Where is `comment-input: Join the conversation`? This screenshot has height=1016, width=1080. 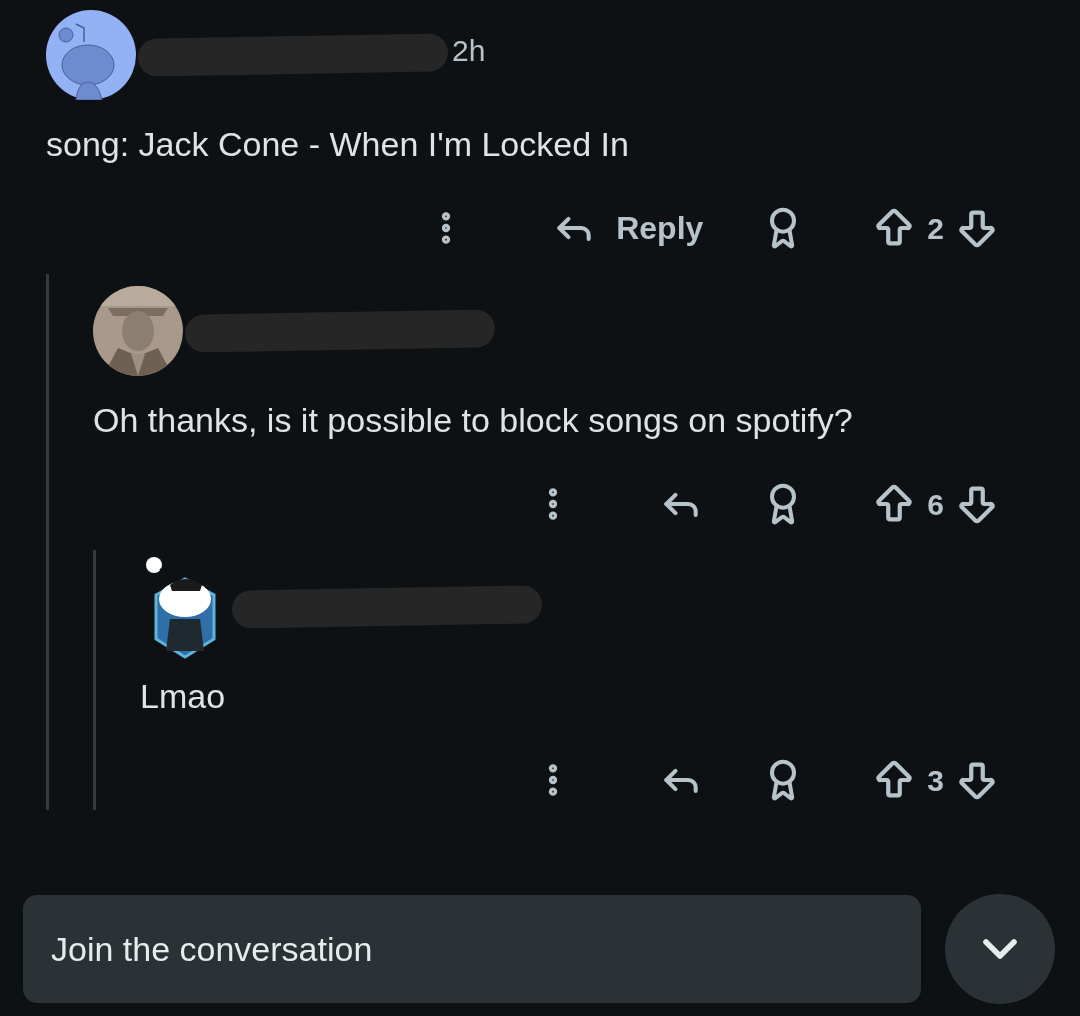 comment-input: Join the conversation is located at coordinates (472, 949).